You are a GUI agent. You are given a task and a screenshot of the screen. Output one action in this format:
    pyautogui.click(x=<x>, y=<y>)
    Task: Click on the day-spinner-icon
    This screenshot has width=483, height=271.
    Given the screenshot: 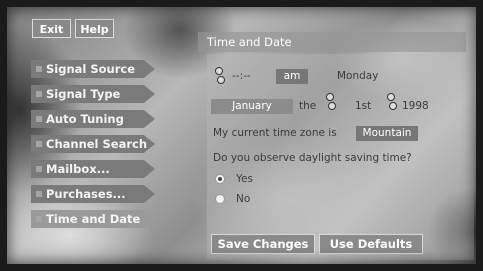 What is the action you would take?
    pyautogui.click(x=331, y=102)
    